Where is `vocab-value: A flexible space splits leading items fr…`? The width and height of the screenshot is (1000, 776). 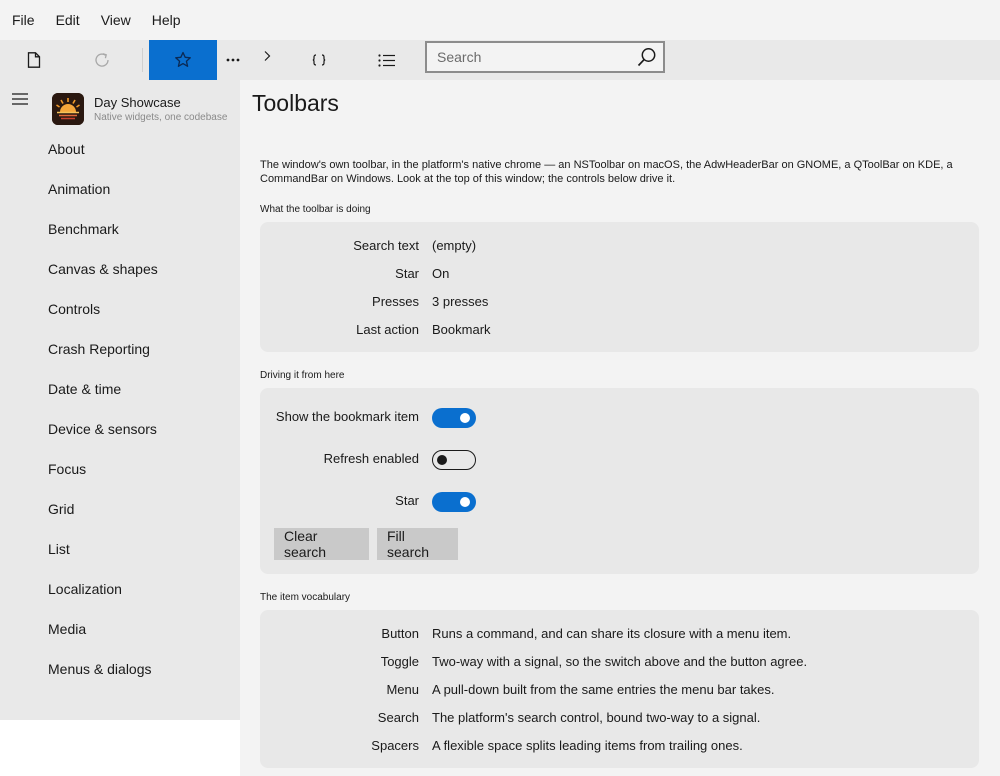 vocab-value: A flexible space splits leading items fr… is located at coordinates (587, 745).